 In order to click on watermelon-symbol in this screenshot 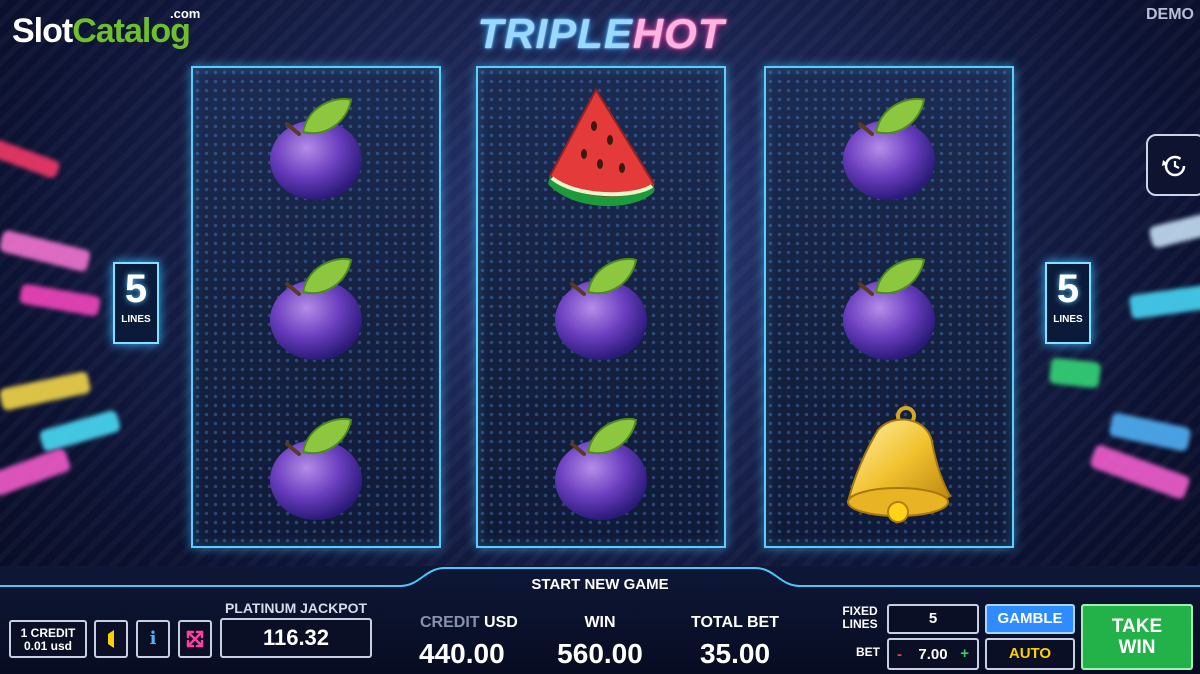, I will do `click(601, 145)`.